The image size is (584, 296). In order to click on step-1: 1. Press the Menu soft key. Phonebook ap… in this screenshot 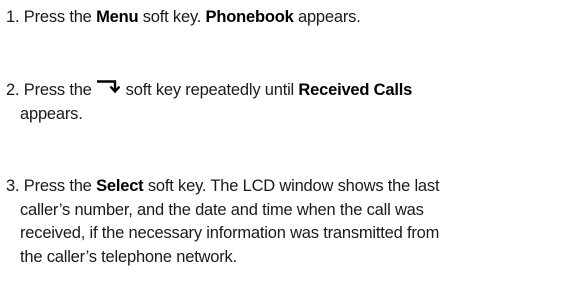, I will do `click(292, 18)`.